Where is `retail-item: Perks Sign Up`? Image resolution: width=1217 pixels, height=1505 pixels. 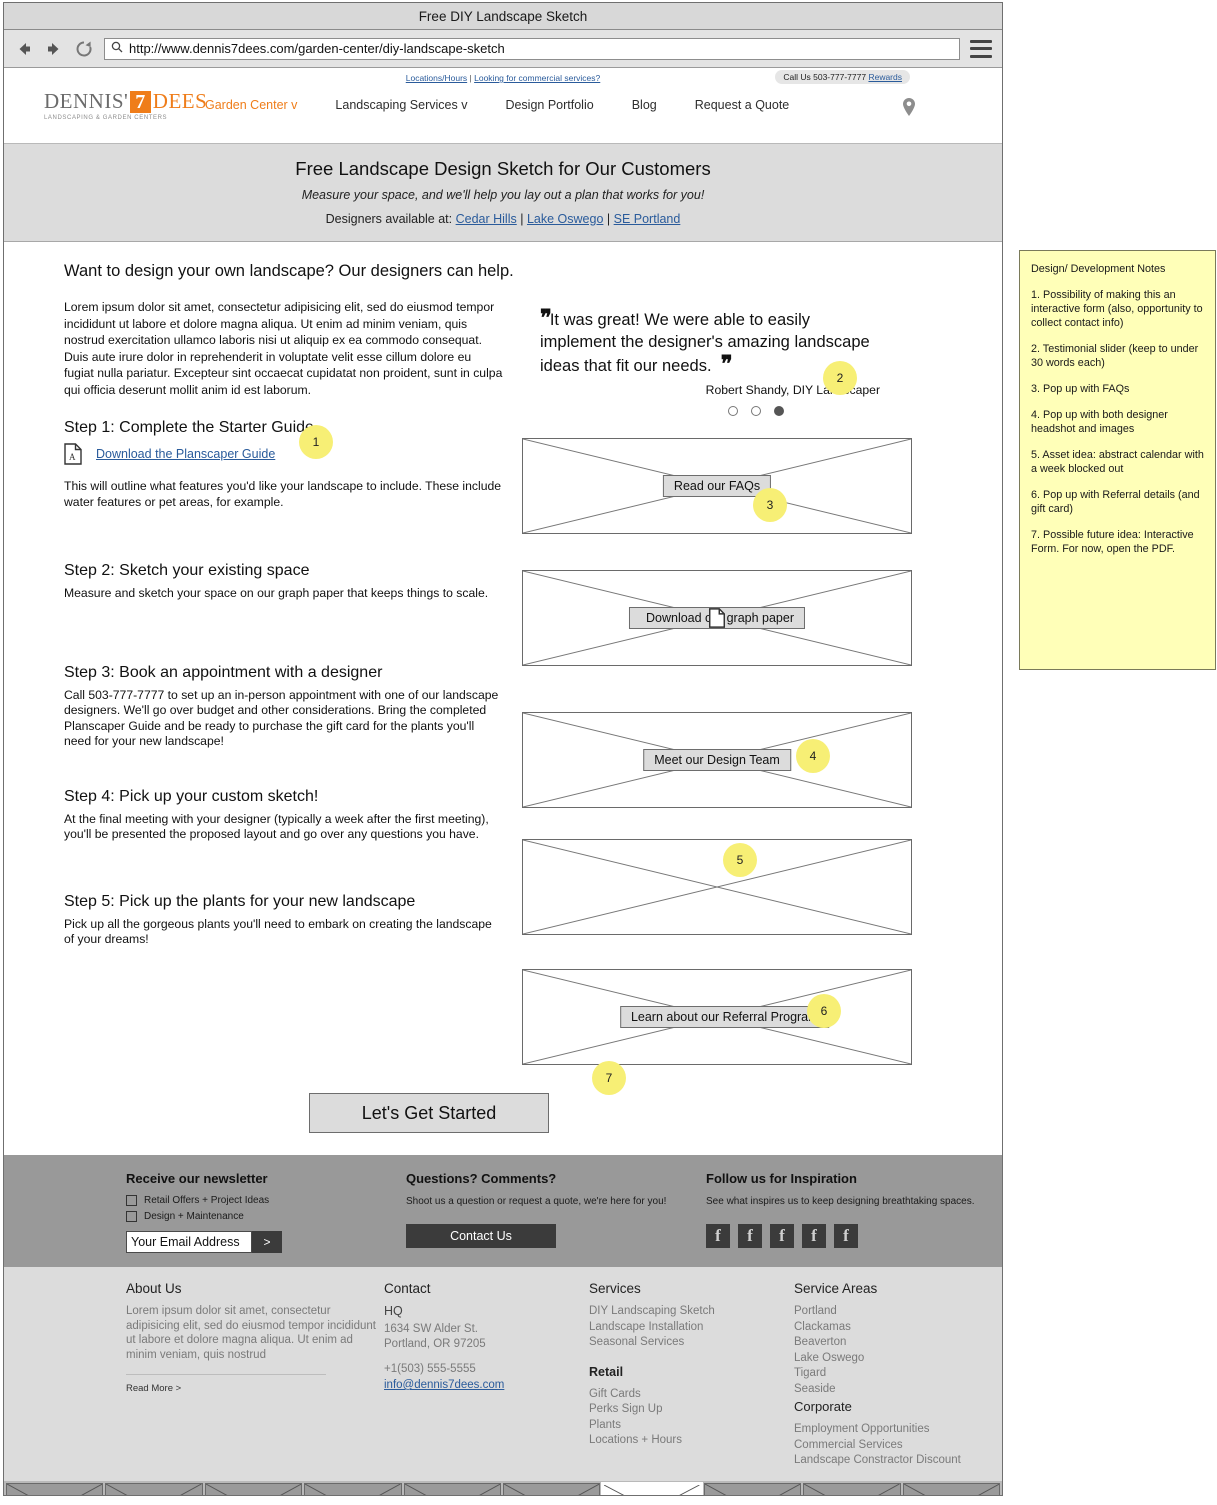 retail-item: Perks Sign Up is located at coordinates (691, 1410).